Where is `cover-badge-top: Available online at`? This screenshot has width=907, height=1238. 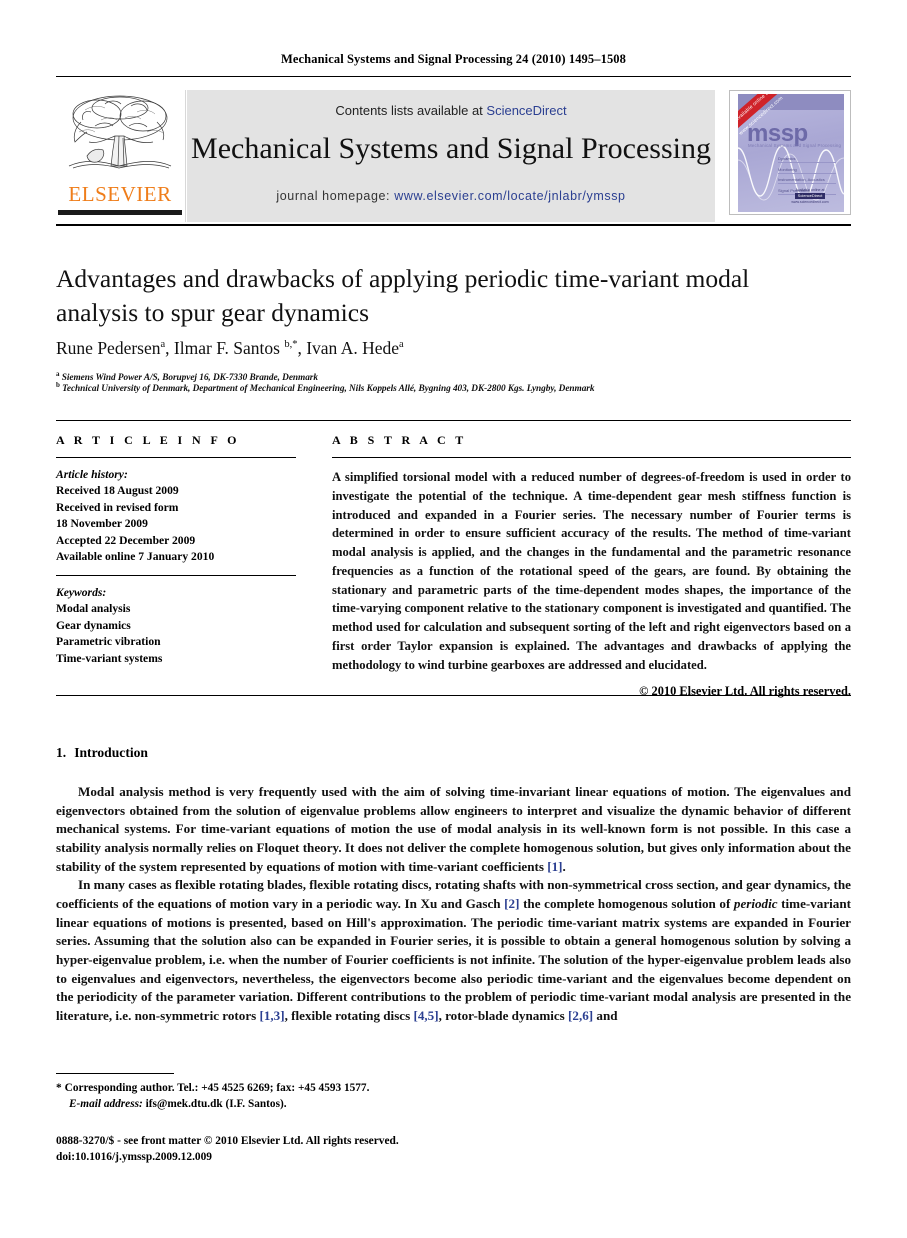
cover-badge-top: Available online at is located at coordinates (810, 190).